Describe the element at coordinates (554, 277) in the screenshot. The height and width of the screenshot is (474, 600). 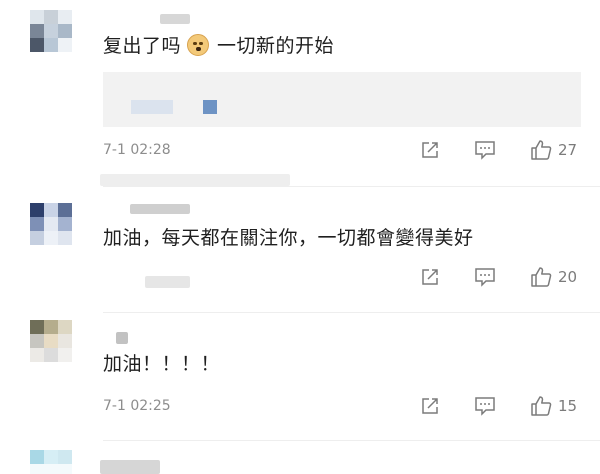
I see `like-button: 20` at that location.